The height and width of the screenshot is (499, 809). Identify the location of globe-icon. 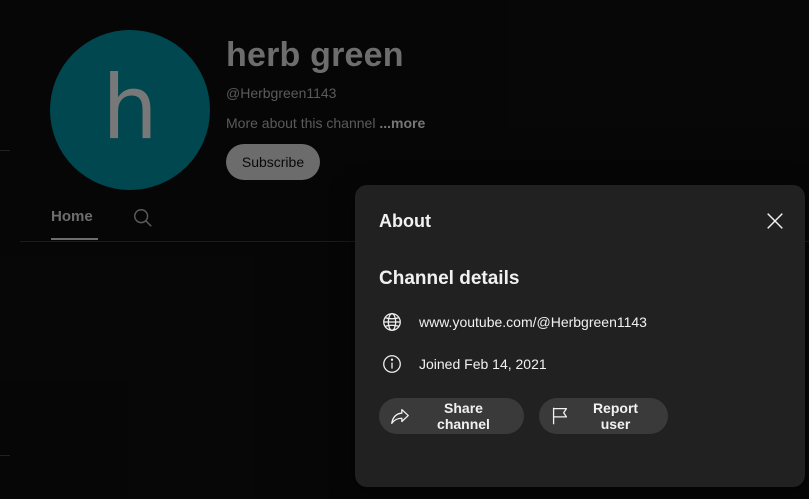
(392, 322).